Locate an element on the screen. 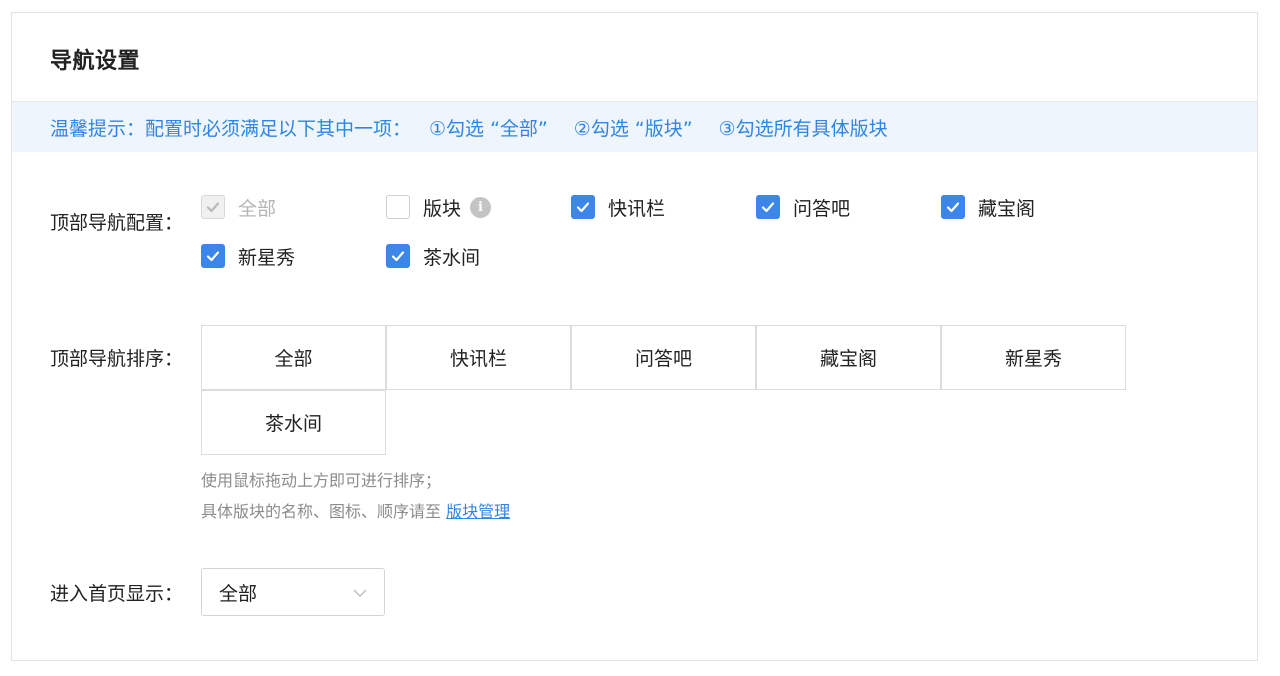 The width and height of the screenshot is (1280, 676). checkbox-label: 新星秀 is located at coordinates (267, 257).